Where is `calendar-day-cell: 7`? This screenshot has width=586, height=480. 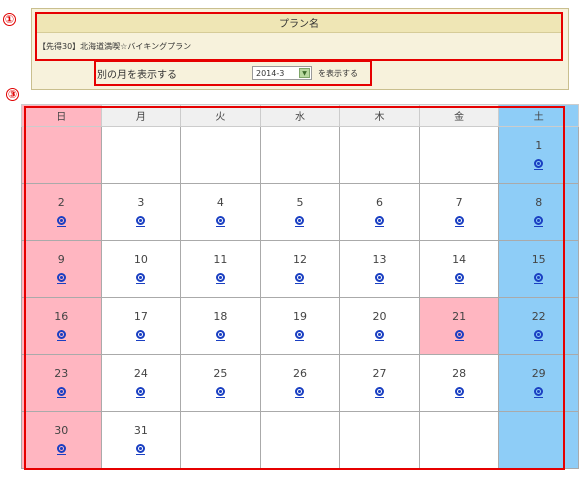 calendar-day-cell: 7 is located at coordinates (459, 212).